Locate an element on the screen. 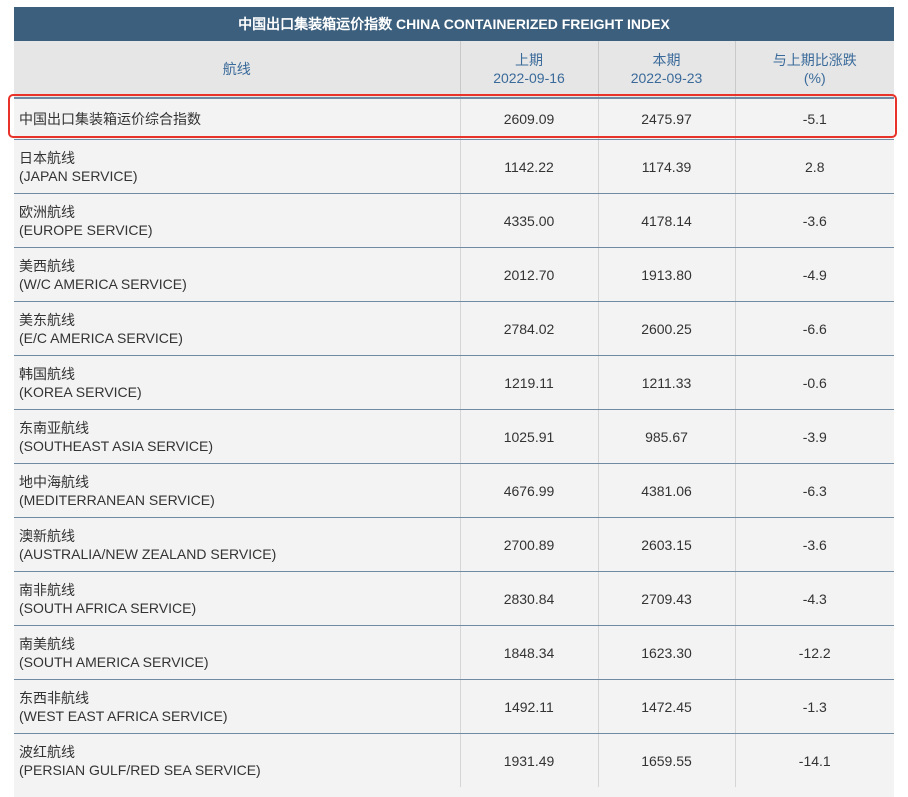  route-name-cell: 韩国航线 (KOREA SERVICE) is located at coordinates (237, 382).